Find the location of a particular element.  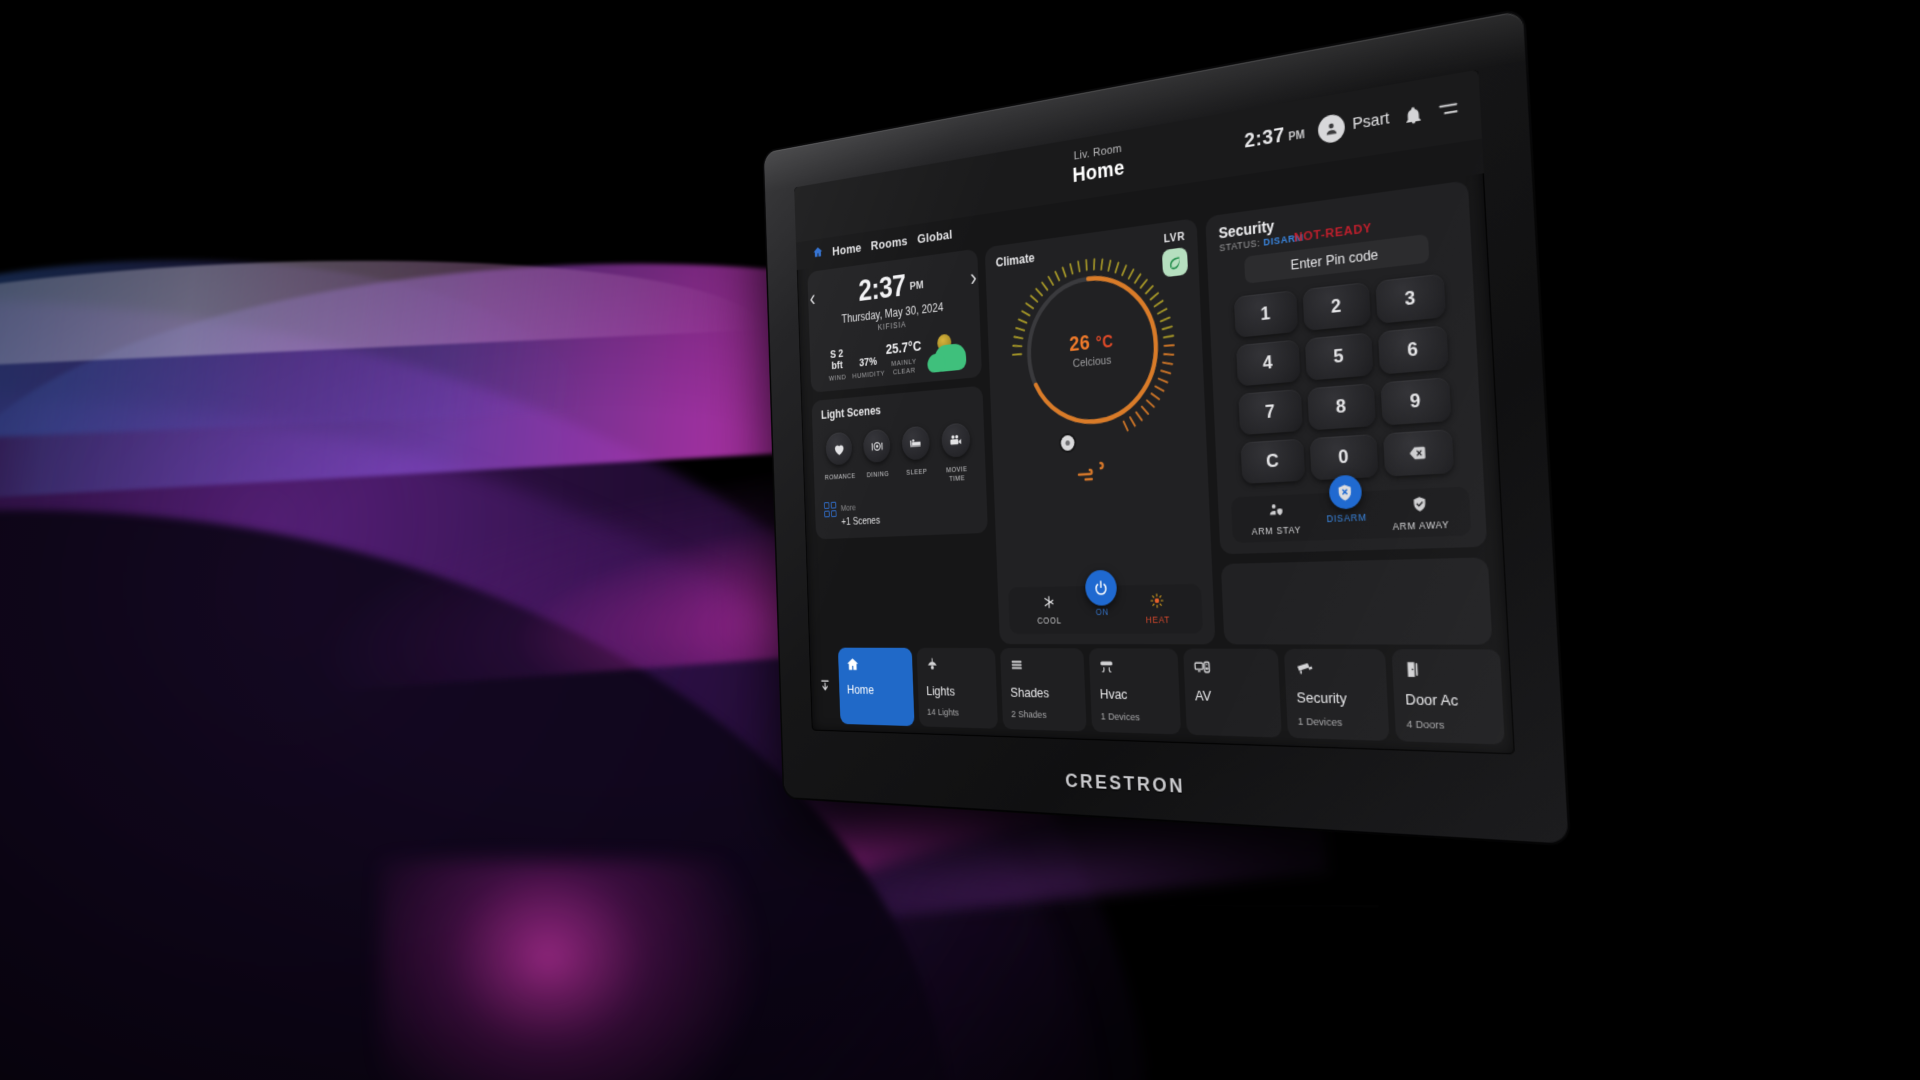

prev-day-button: ‹ is located at coordinates (812, 298).